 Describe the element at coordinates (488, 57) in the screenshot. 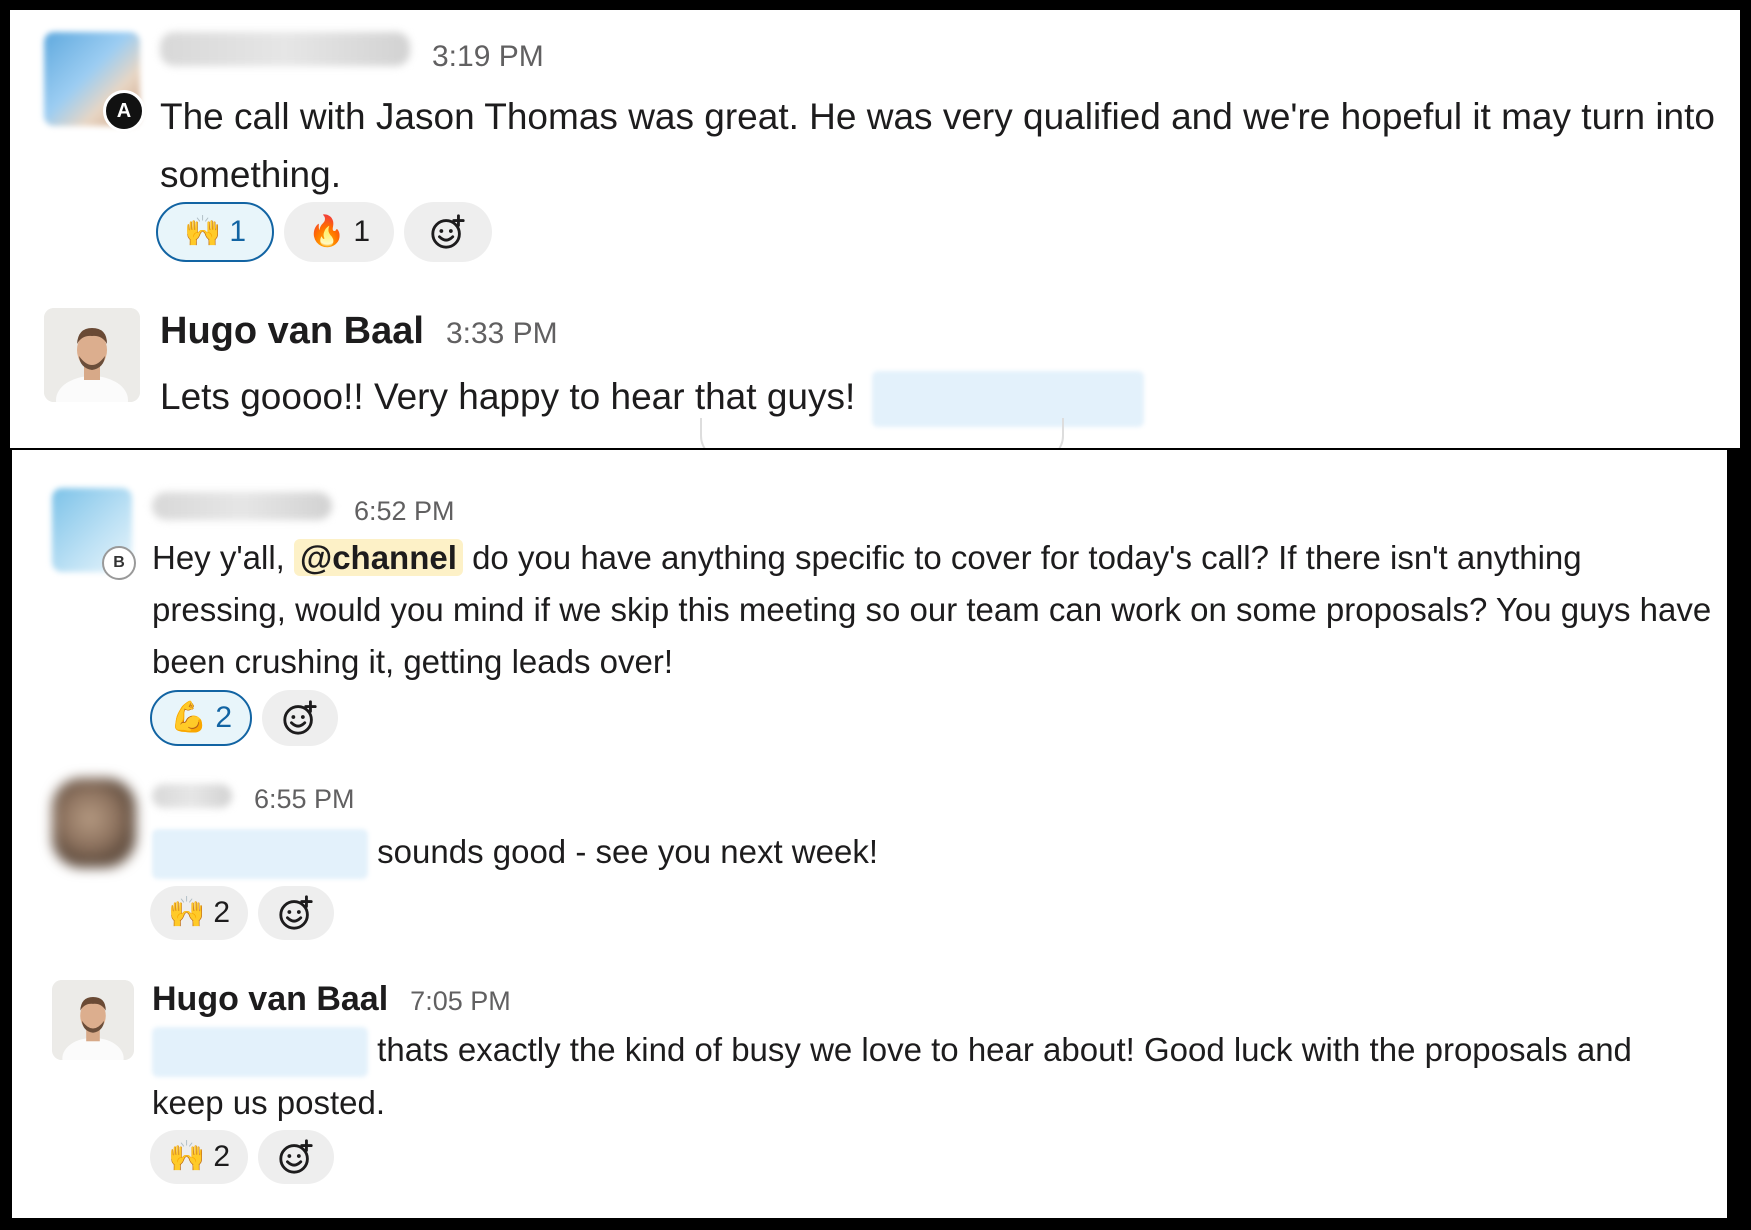

I see `timestamp: 3:19 PM` at that location.